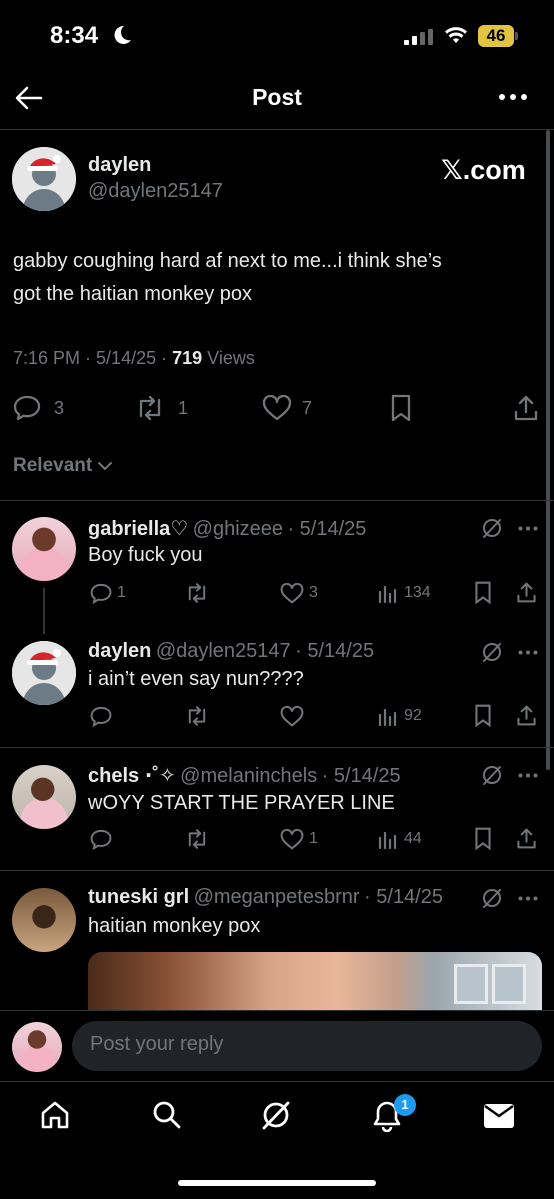 Image resolution: width=554 pixels, height=1199 pixels. Describe the element at coordinates (248, 776) in the screenshot. I see `reply-author-handle: @melaninchels` at that location.